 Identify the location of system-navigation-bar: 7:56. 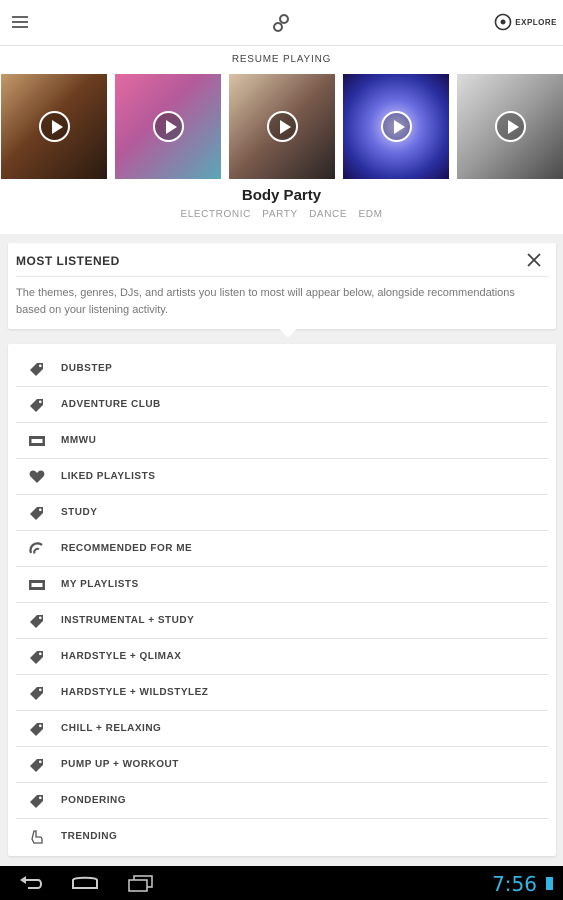
(281, 883).